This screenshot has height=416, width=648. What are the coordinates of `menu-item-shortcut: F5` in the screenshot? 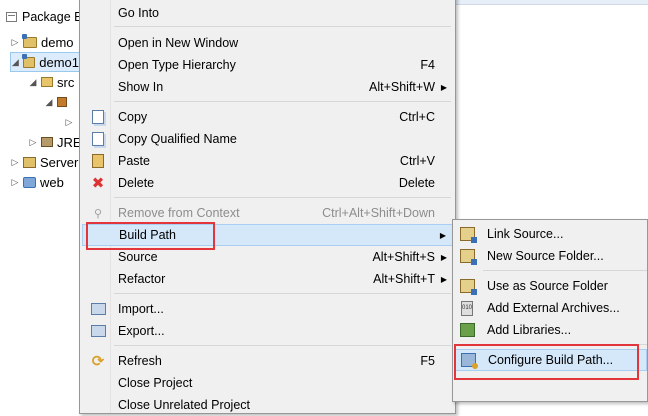 It's located at (427, 361).